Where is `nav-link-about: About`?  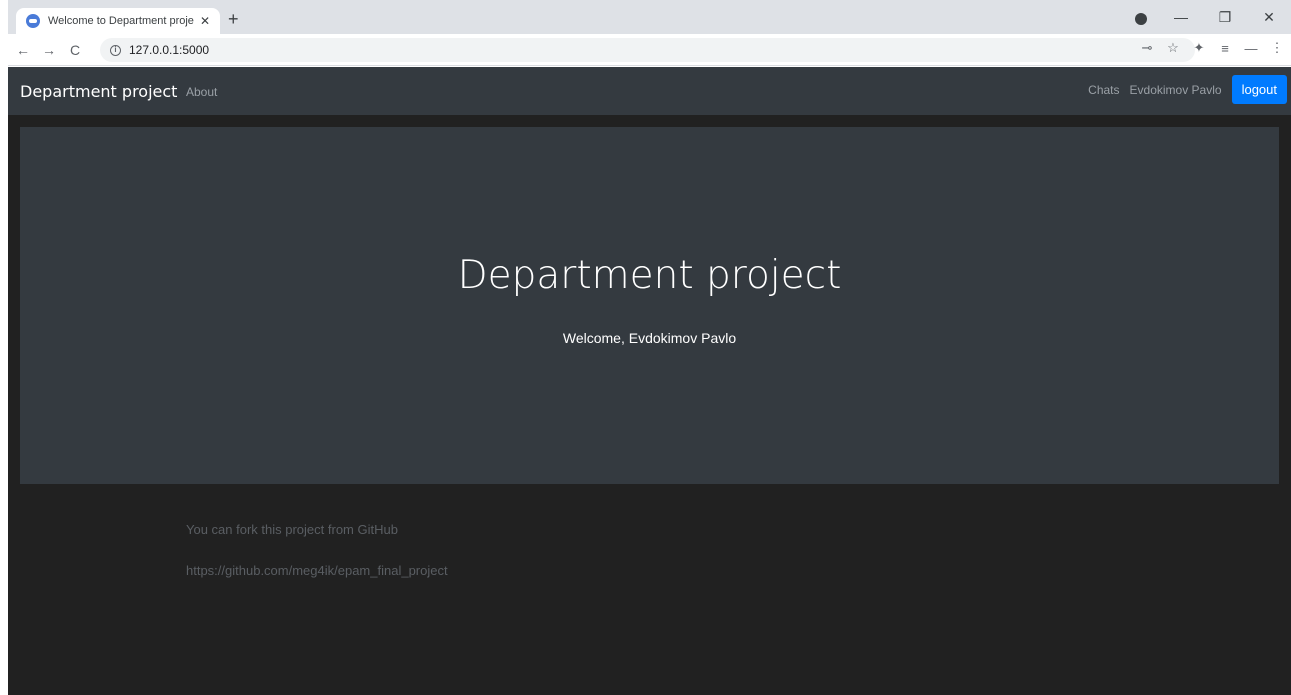 nav-link-about: About is located at coordinates (201, 92).